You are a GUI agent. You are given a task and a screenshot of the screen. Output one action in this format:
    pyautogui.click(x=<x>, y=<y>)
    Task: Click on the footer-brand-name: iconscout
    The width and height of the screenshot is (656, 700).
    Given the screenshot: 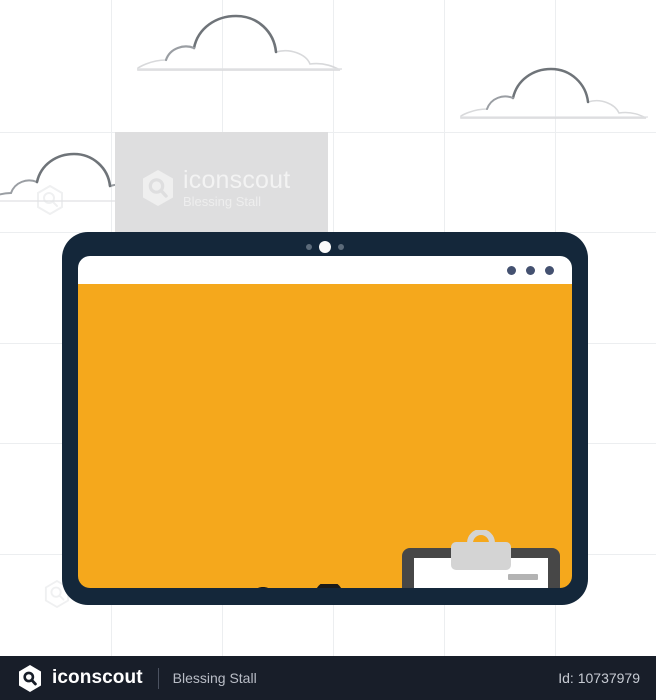 What is the action you would take?
    pyautogui.click(x=97, y=677)
    